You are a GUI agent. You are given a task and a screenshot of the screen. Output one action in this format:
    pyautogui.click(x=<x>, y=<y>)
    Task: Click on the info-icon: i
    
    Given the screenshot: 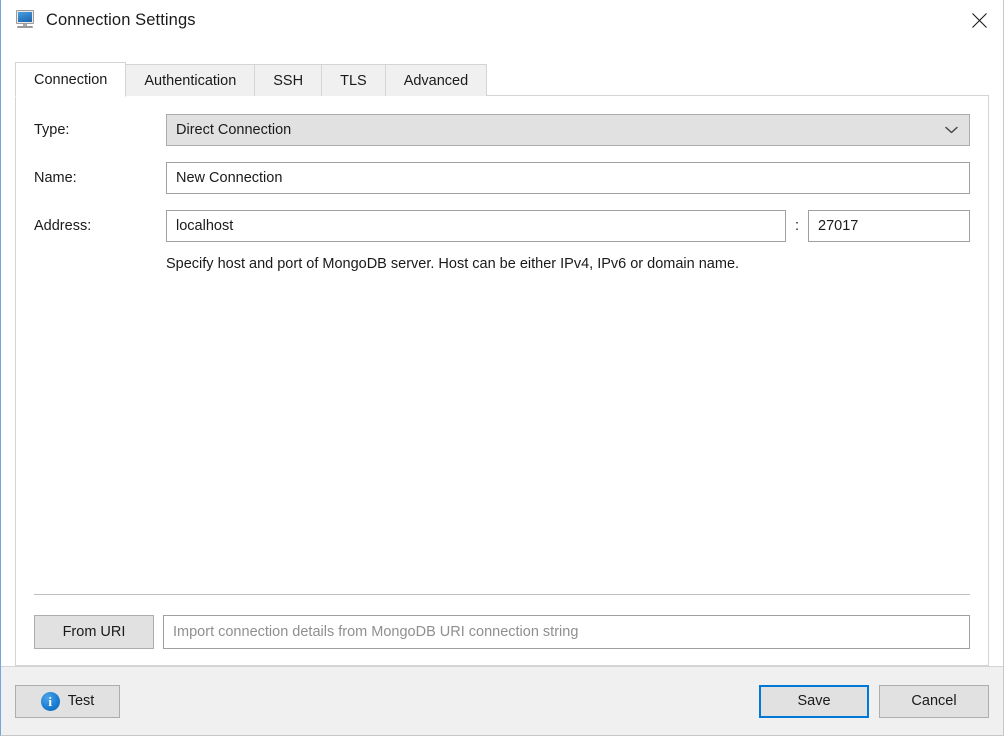 What is the action you would take?
    pyautogui.click(x=50, y=701)
    